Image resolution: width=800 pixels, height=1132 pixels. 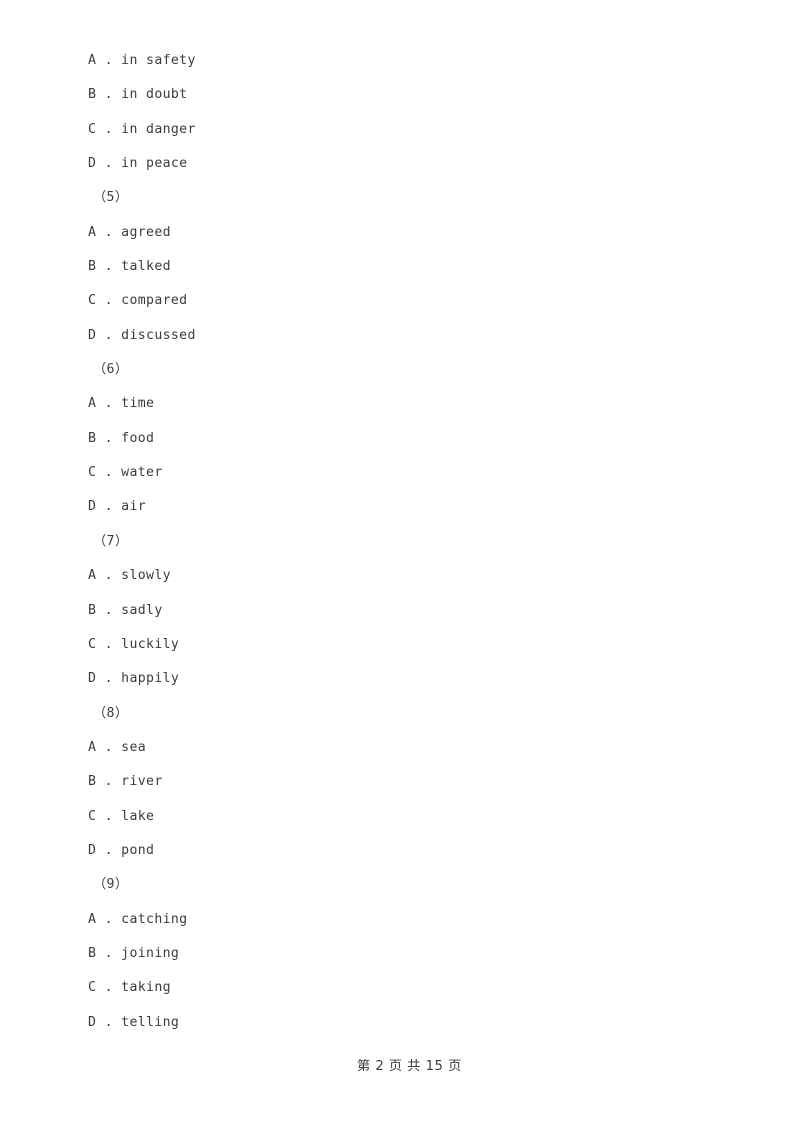 I want to click on answer-option: D . pond, so click(x=121, y=850).